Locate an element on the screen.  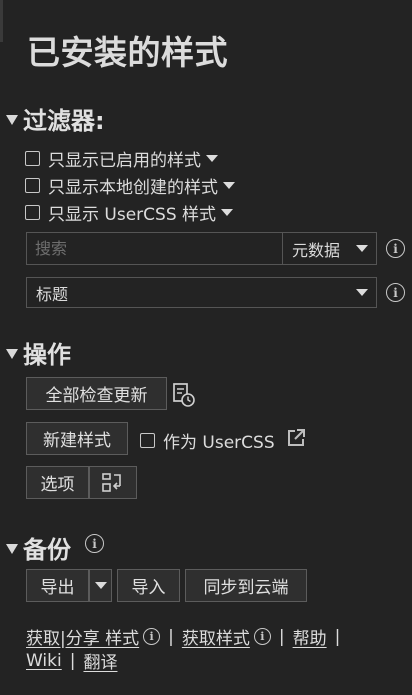
wiki-link: Wiki is located at coordinates (44, 661).